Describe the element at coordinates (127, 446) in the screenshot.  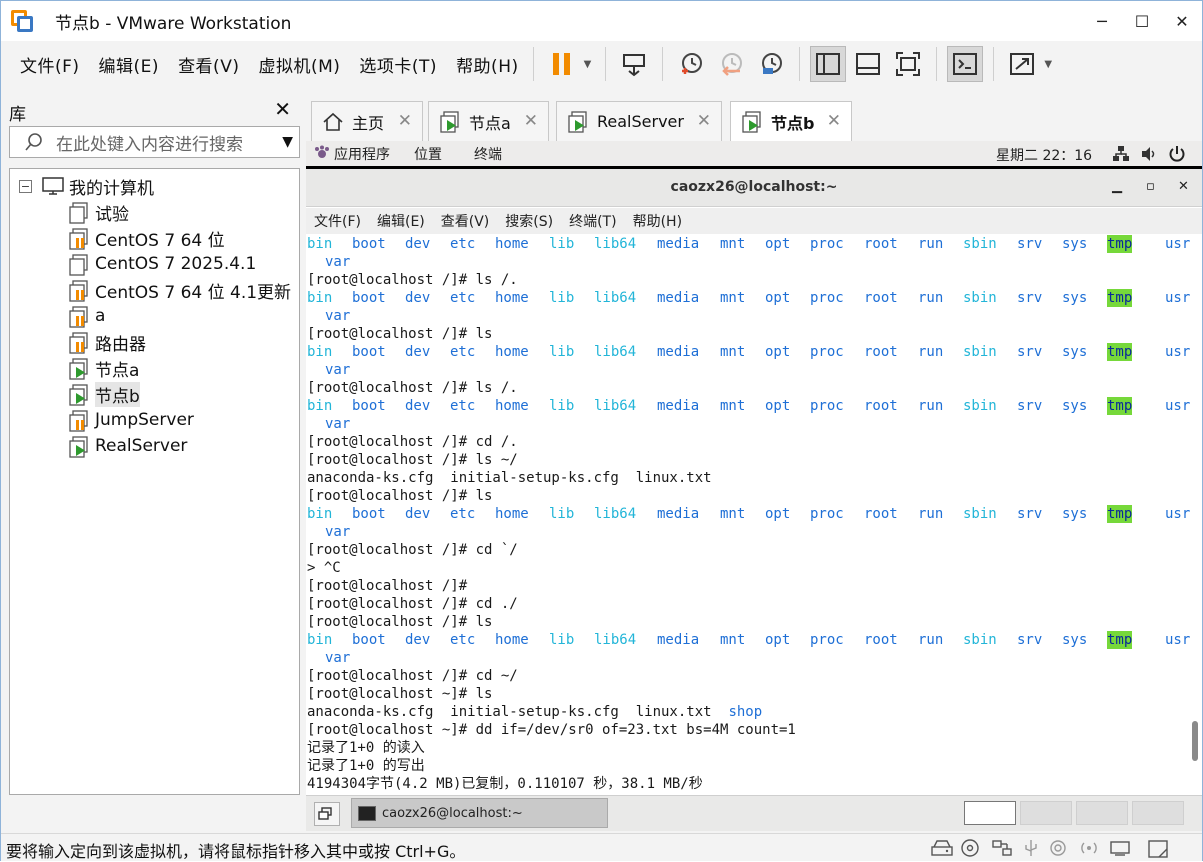
I see `tree-item-vm: RealServer` at that location.